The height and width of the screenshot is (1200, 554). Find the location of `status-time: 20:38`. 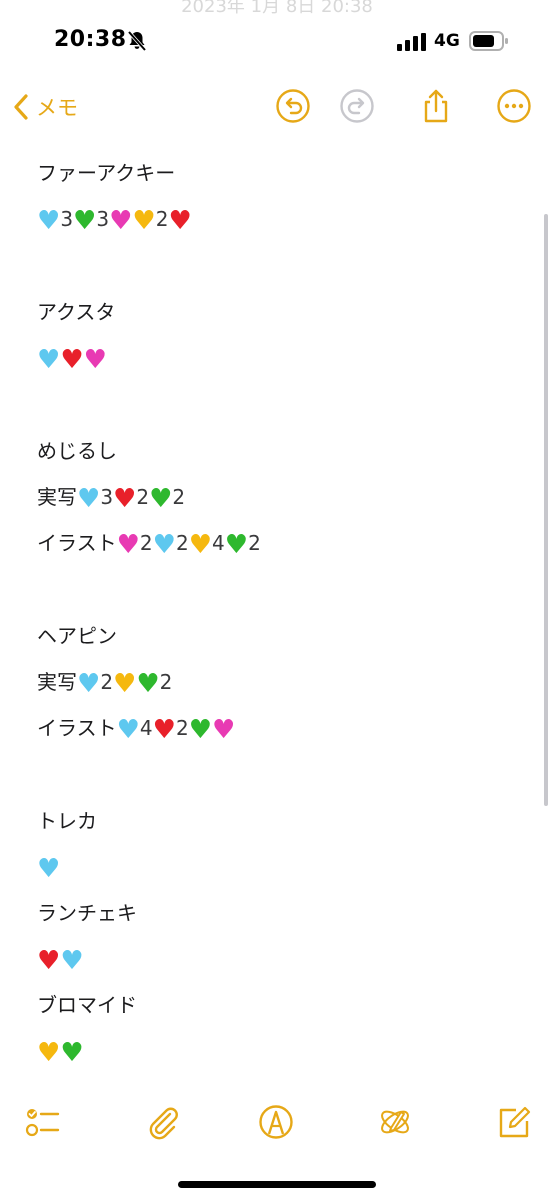

status-time: 20:38 is located at coordinates (90, 39).